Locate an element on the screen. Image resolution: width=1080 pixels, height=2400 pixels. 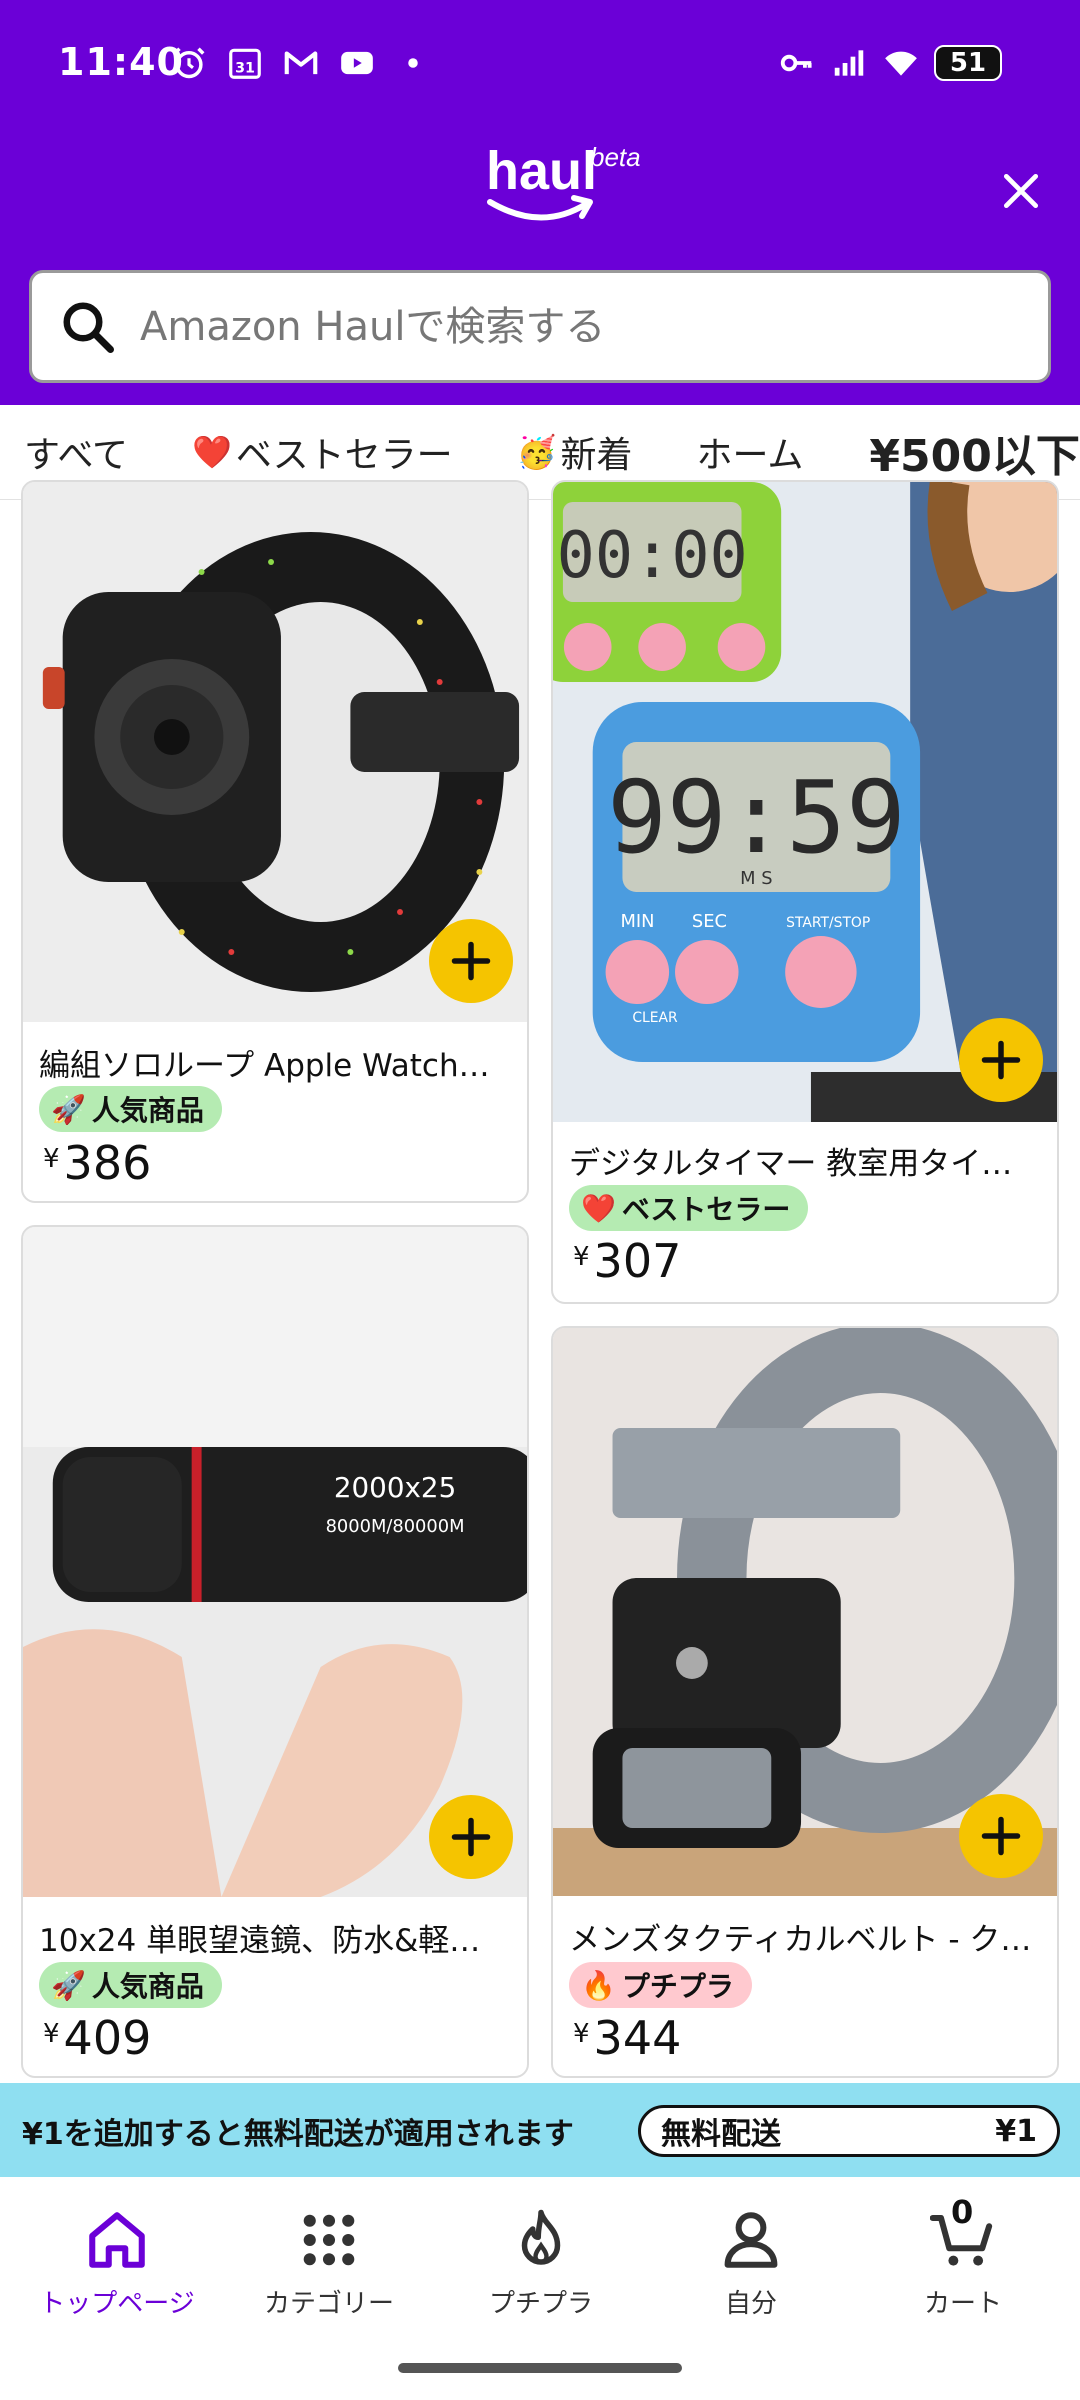
nav-item-categories: カテゴリー is located at coordinates (329, 2263).